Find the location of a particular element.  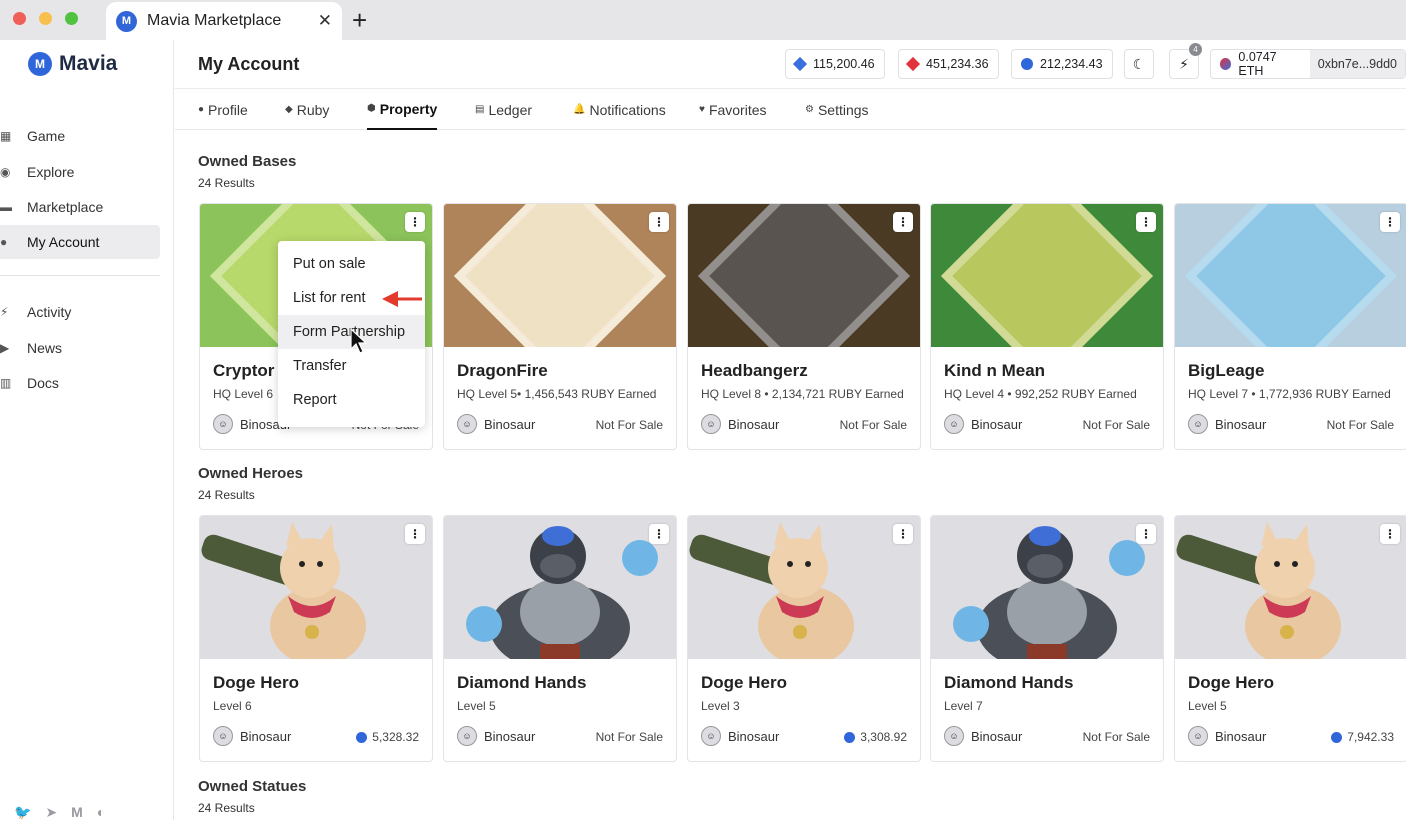

hero-card: ⋮ Doge Hero Level 5 ☺ Binosaur 7,942.33 is located at coordinates (1290, 638).